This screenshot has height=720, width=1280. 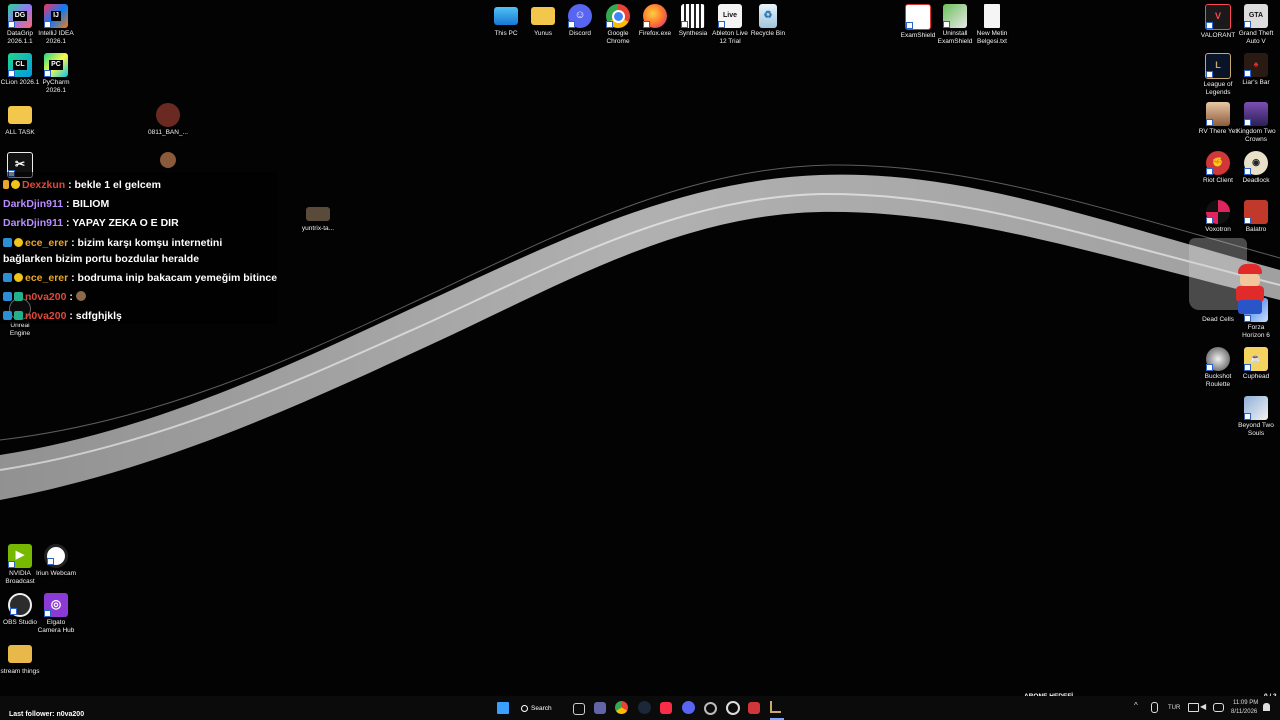 What do you see at coordinates (18, 315) in the screenshot?
I see `game-badge-icon` at bounding box center [18, 315].